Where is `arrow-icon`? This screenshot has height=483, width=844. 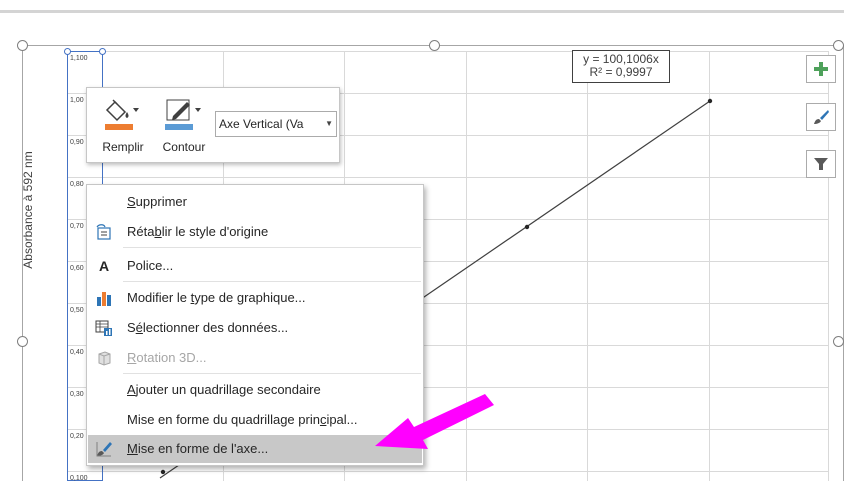 arrow-icon is located at coordinates (434, 421).